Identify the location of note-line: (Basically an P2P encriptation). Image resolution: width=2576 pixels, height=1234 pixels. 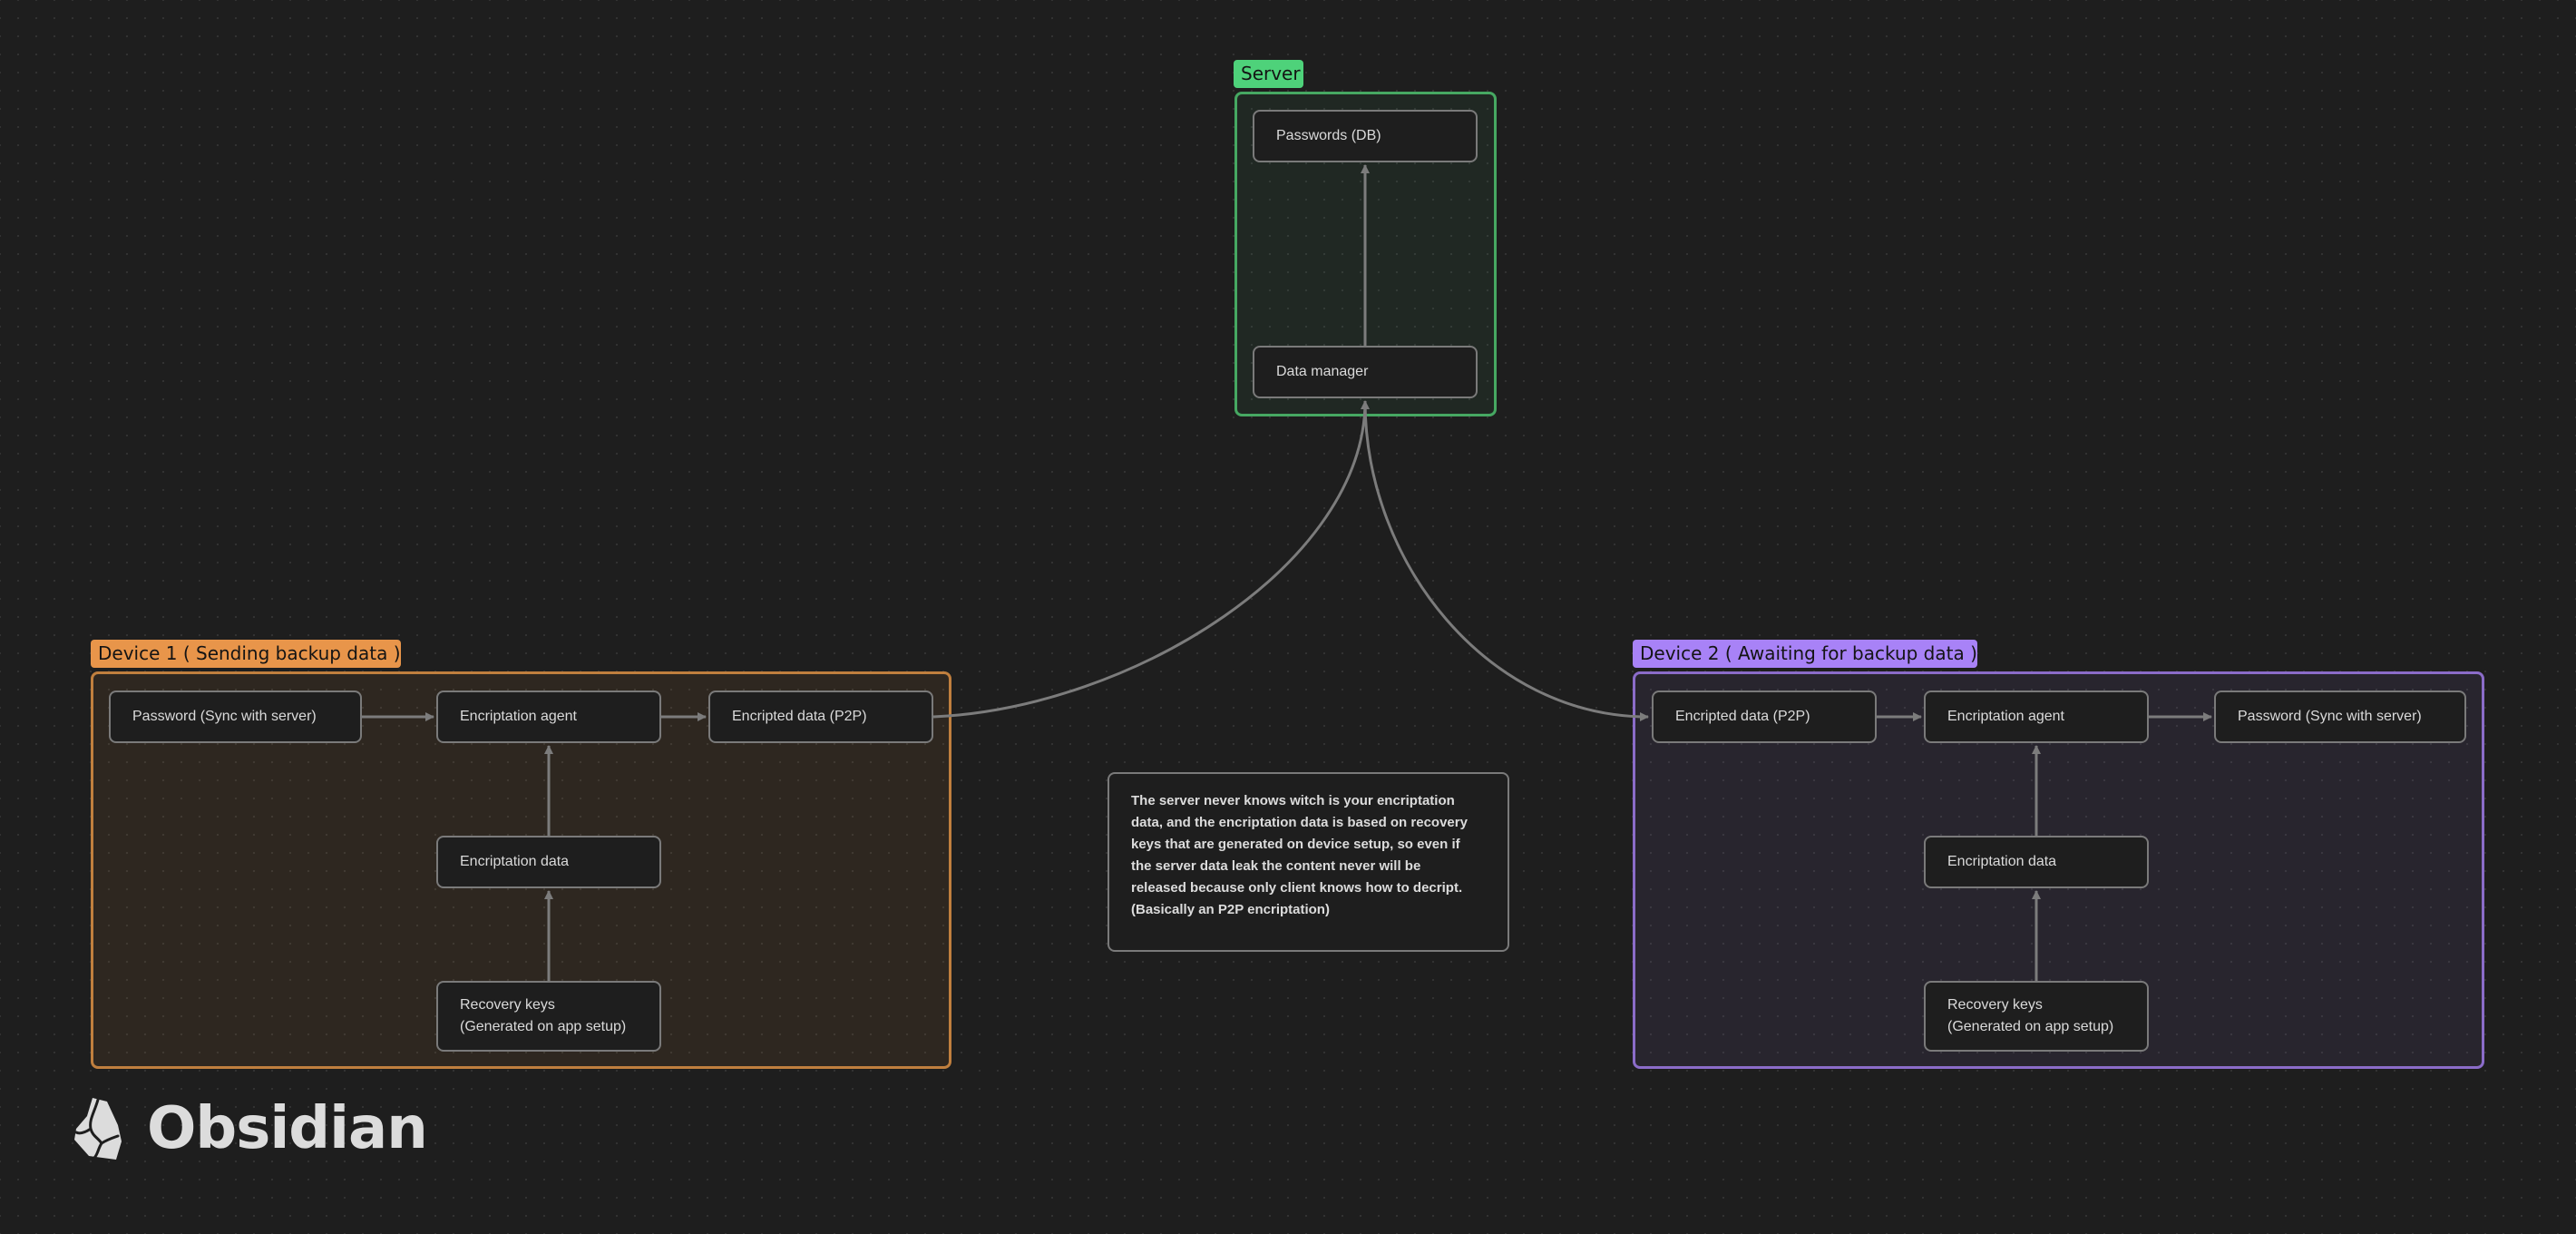
(1230, 909).